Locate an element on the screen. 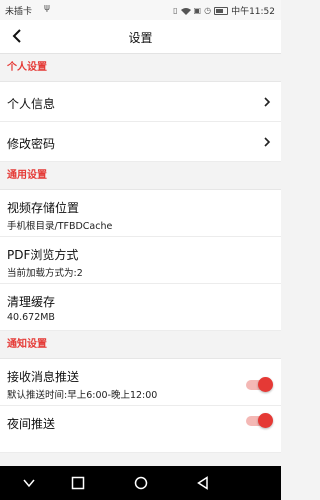 The image size is (320, 500). app-bar: 设置 is located at coordinates (140, 37).